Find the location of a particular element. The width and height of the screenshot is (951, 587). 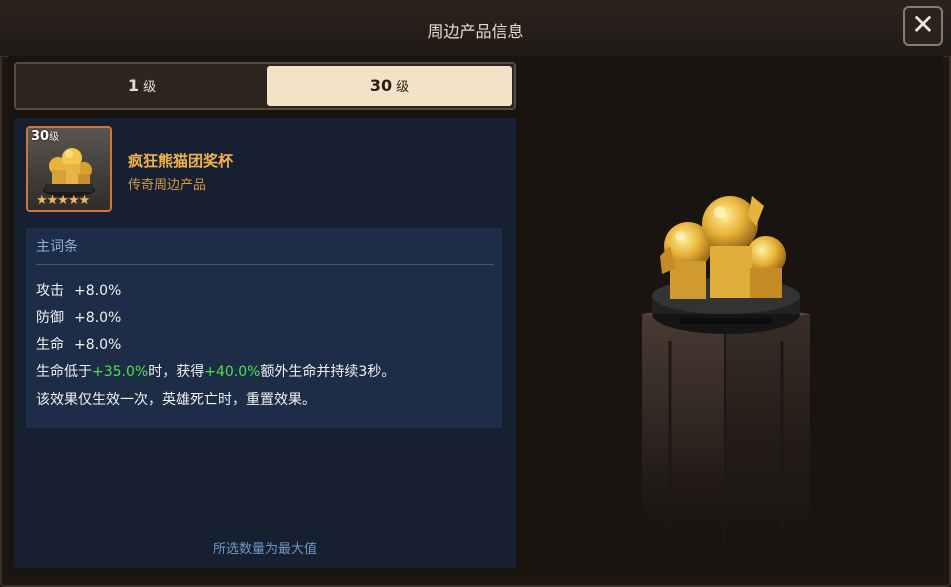

stat-row-attack: 攻击 +8.0% is located at coordinates (78, 290).